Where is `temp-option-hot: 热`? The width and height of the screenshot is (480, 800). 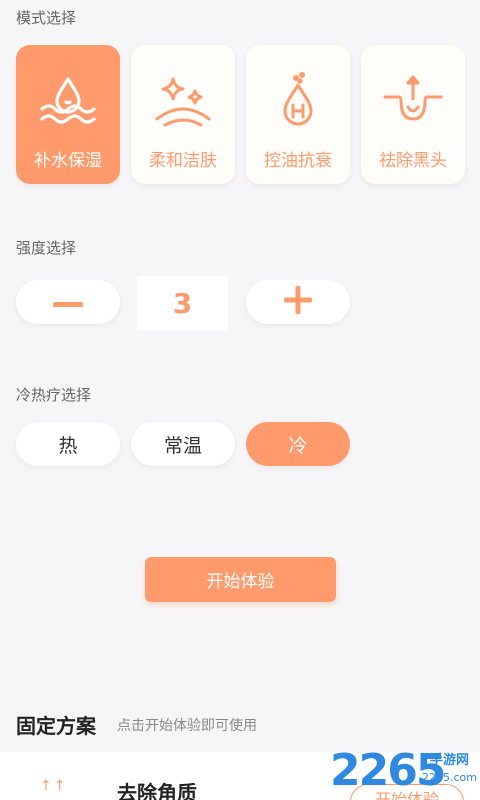 temp-option-hot: 热 is located at coordinates (68, 444).